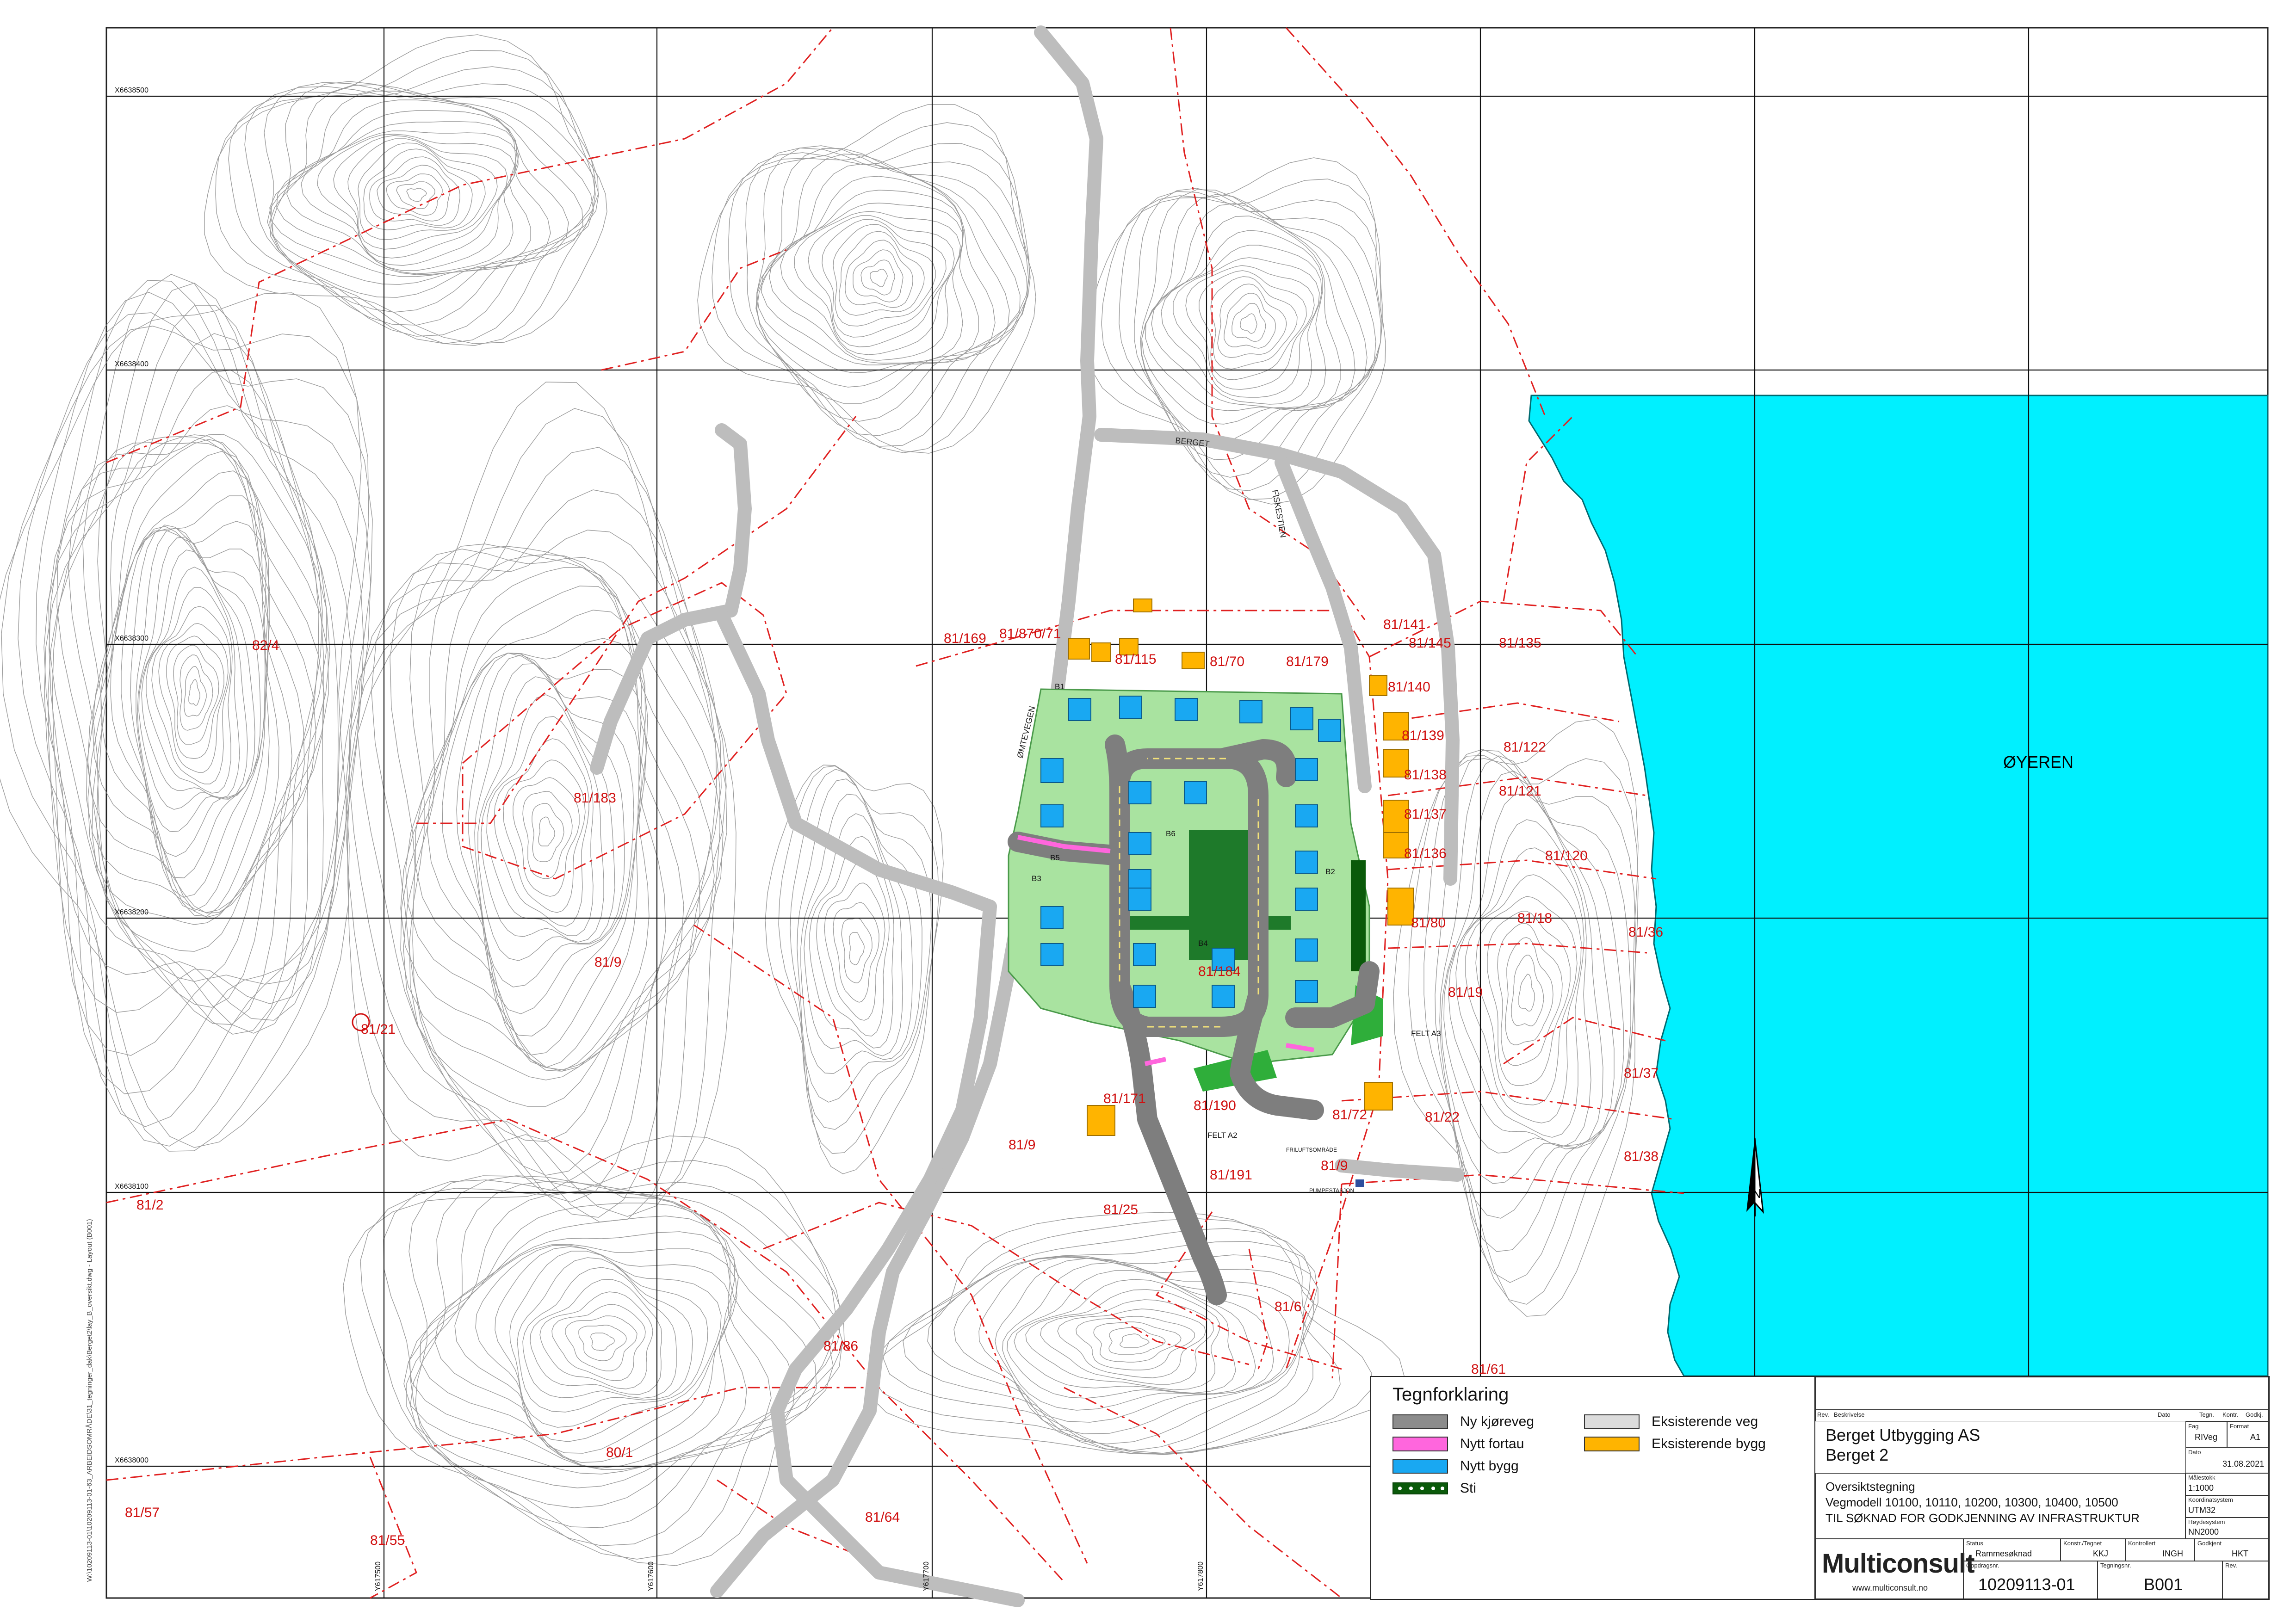 The image size is (2296, 1623). I want to click on field-label: FELT A2, so click(1222, 1135).